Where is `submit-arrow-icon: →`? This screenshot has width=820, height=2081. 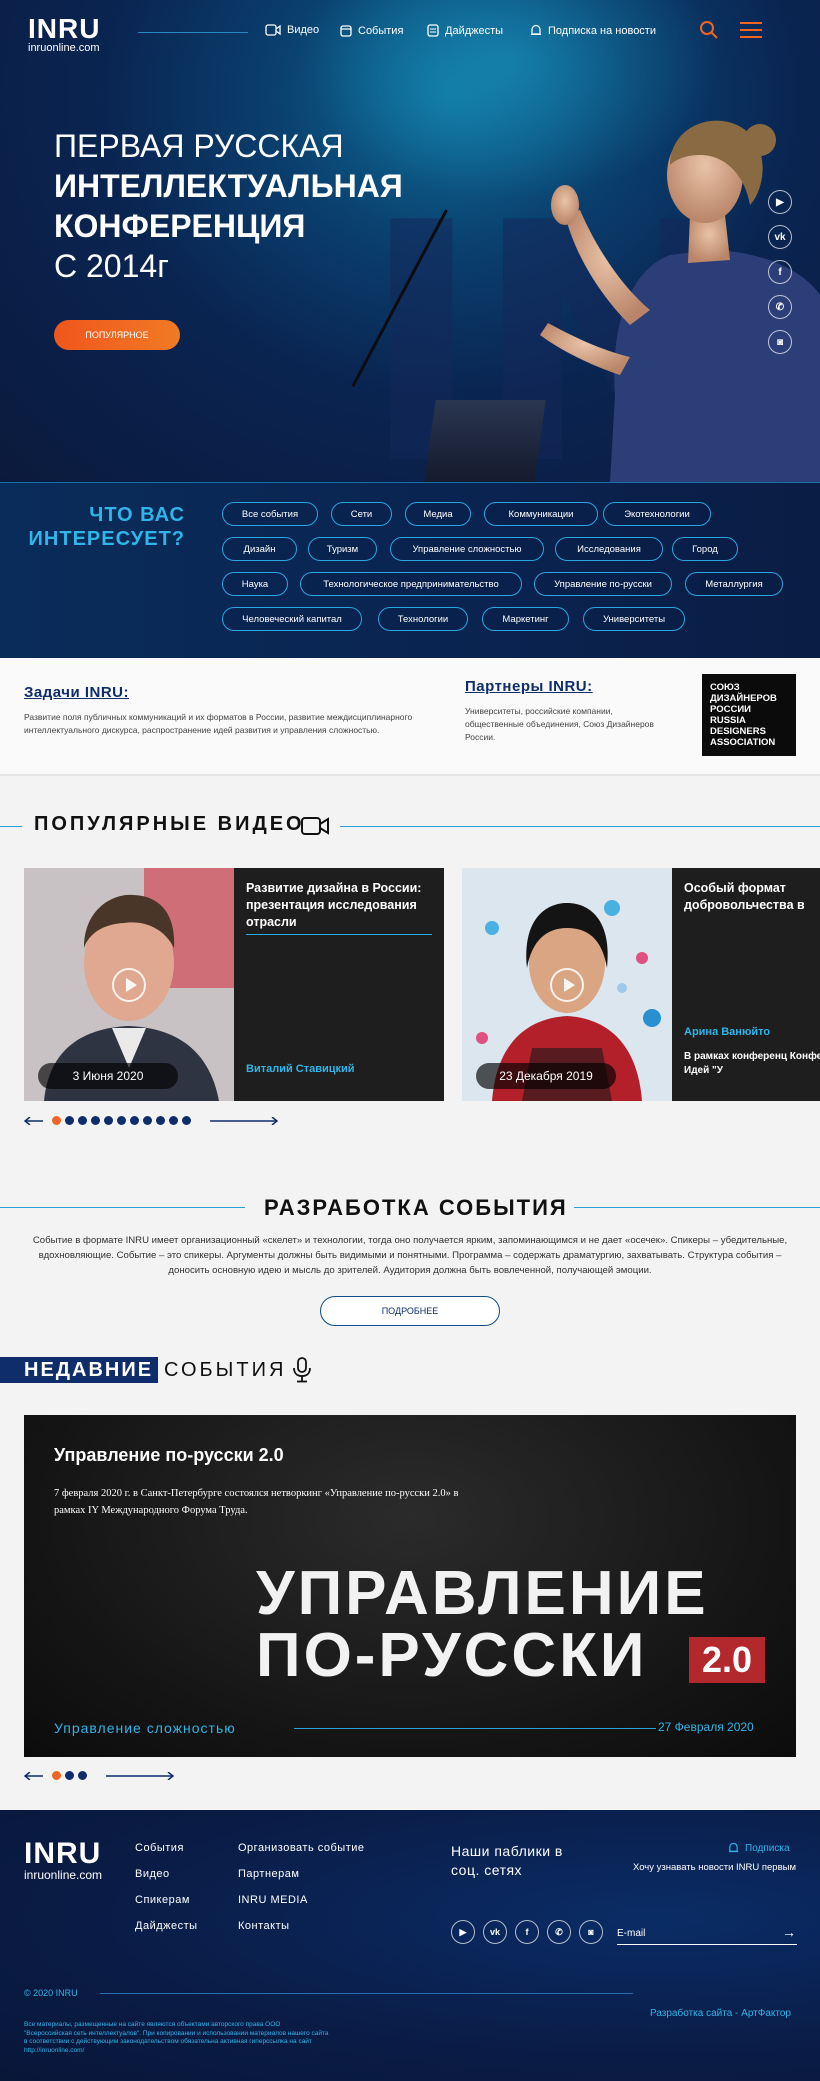
submit-arrow-icon: → is located at coordinates (789, 1932).